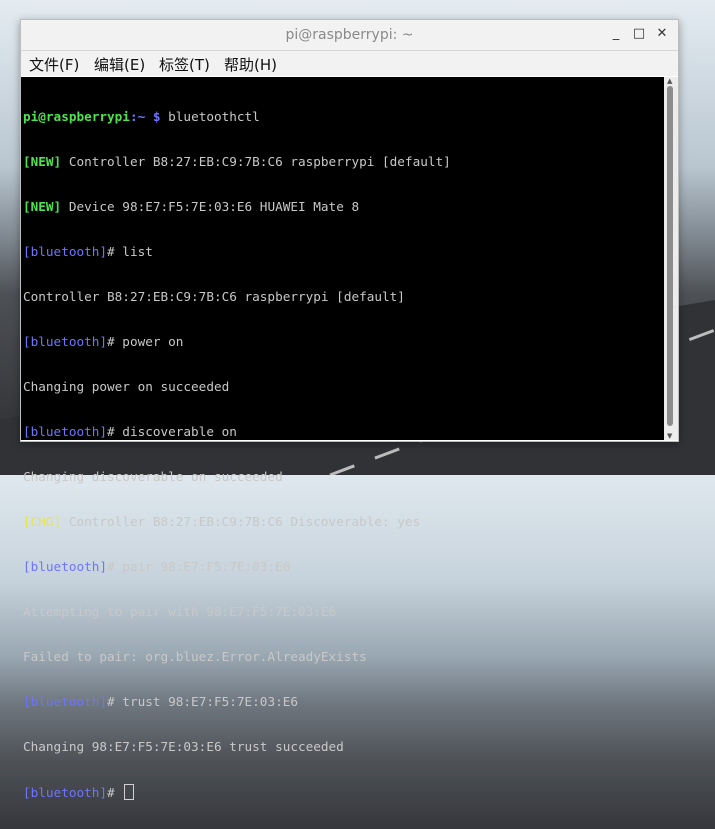 The width and height of the screenshot is (715, 829). Describe the element at coordinates (199, 566) in the screenshot. I see `line-text: # pair 98:E7:F5:7E:03:E6` at that location.